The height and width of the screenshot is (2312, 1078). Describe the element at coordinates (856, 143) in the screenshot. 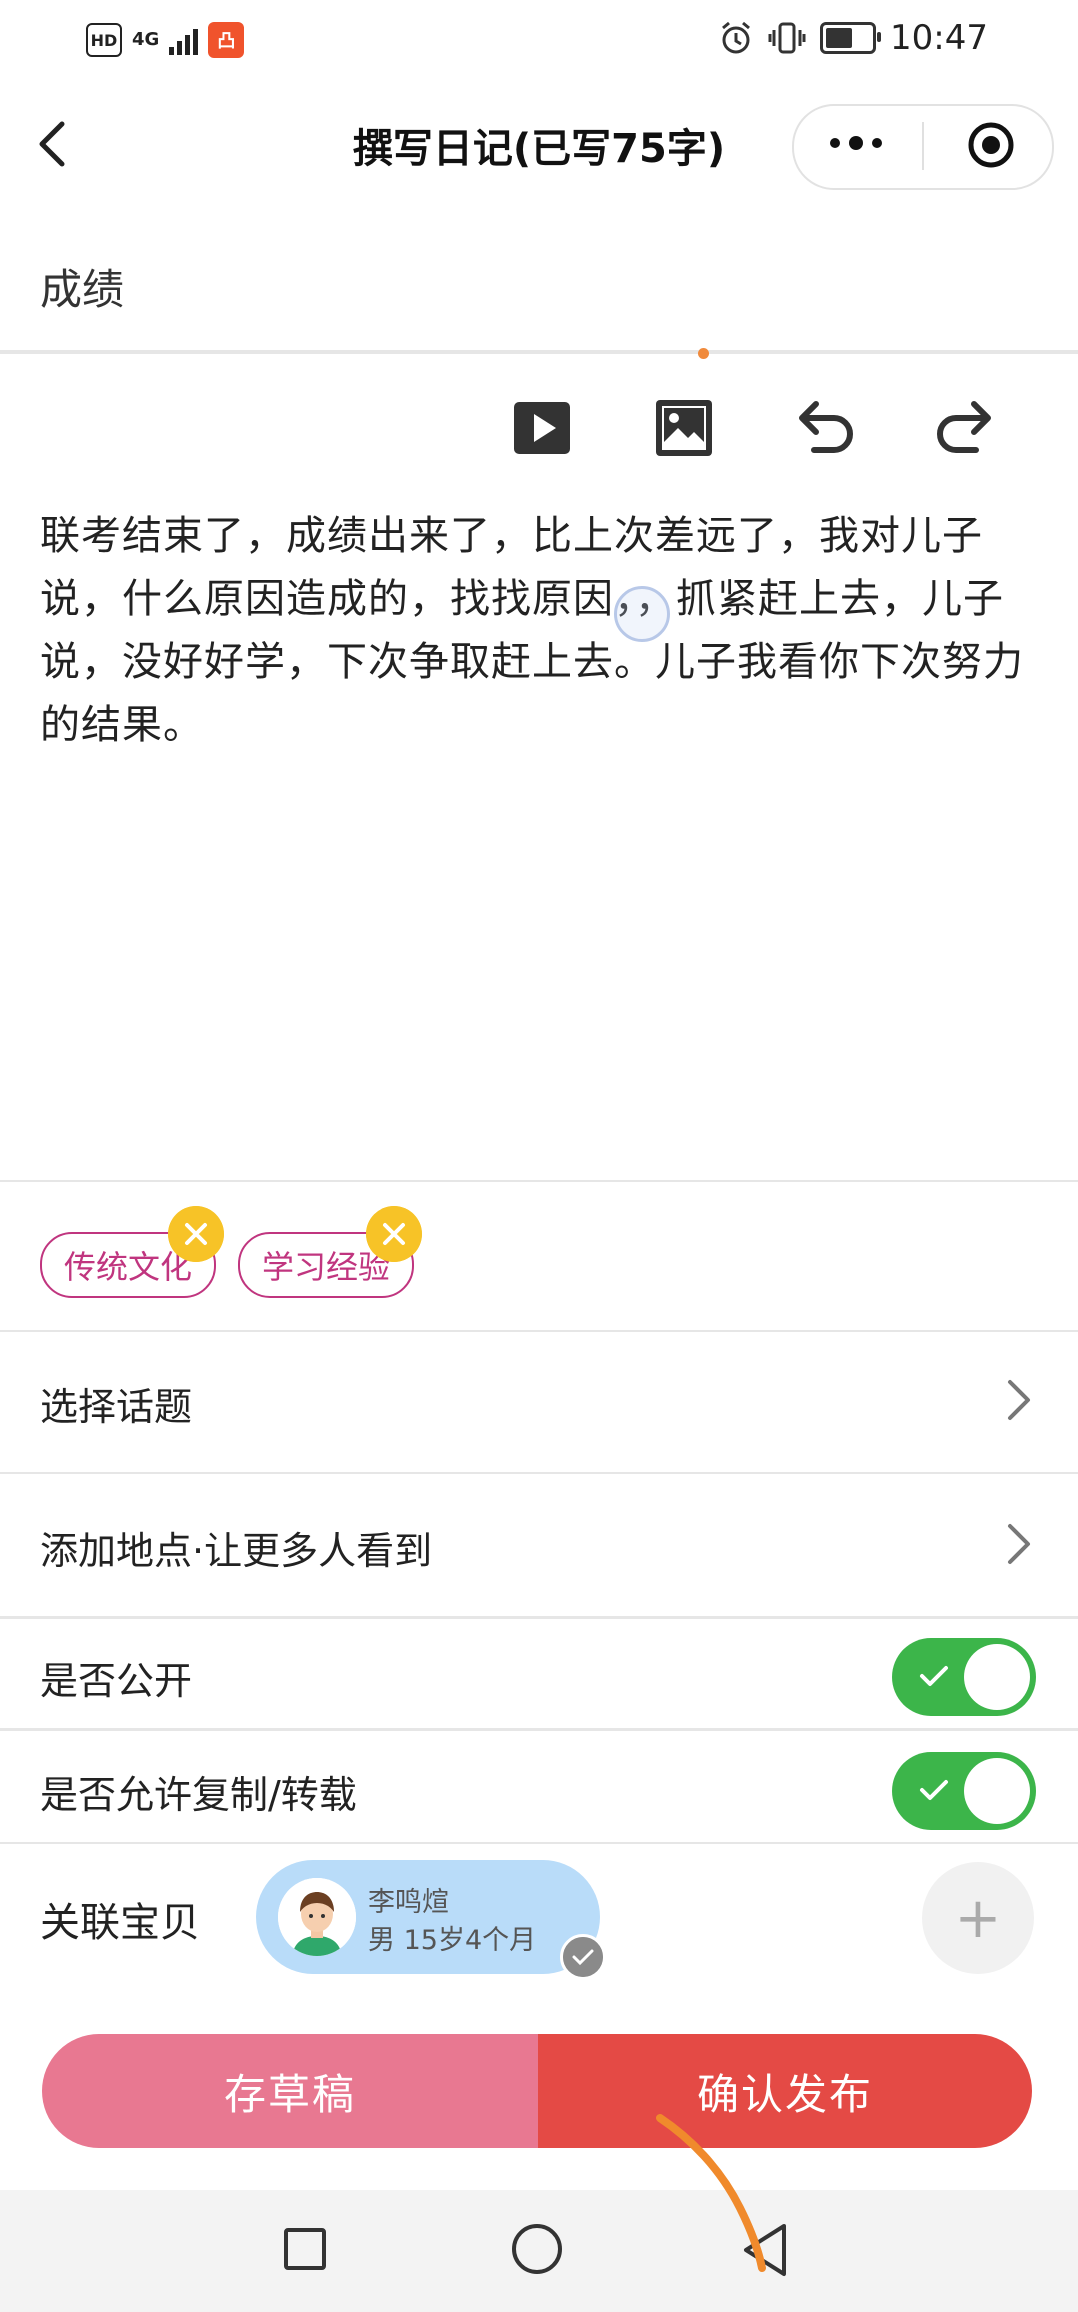

I see `more-dots-icon` at that location.